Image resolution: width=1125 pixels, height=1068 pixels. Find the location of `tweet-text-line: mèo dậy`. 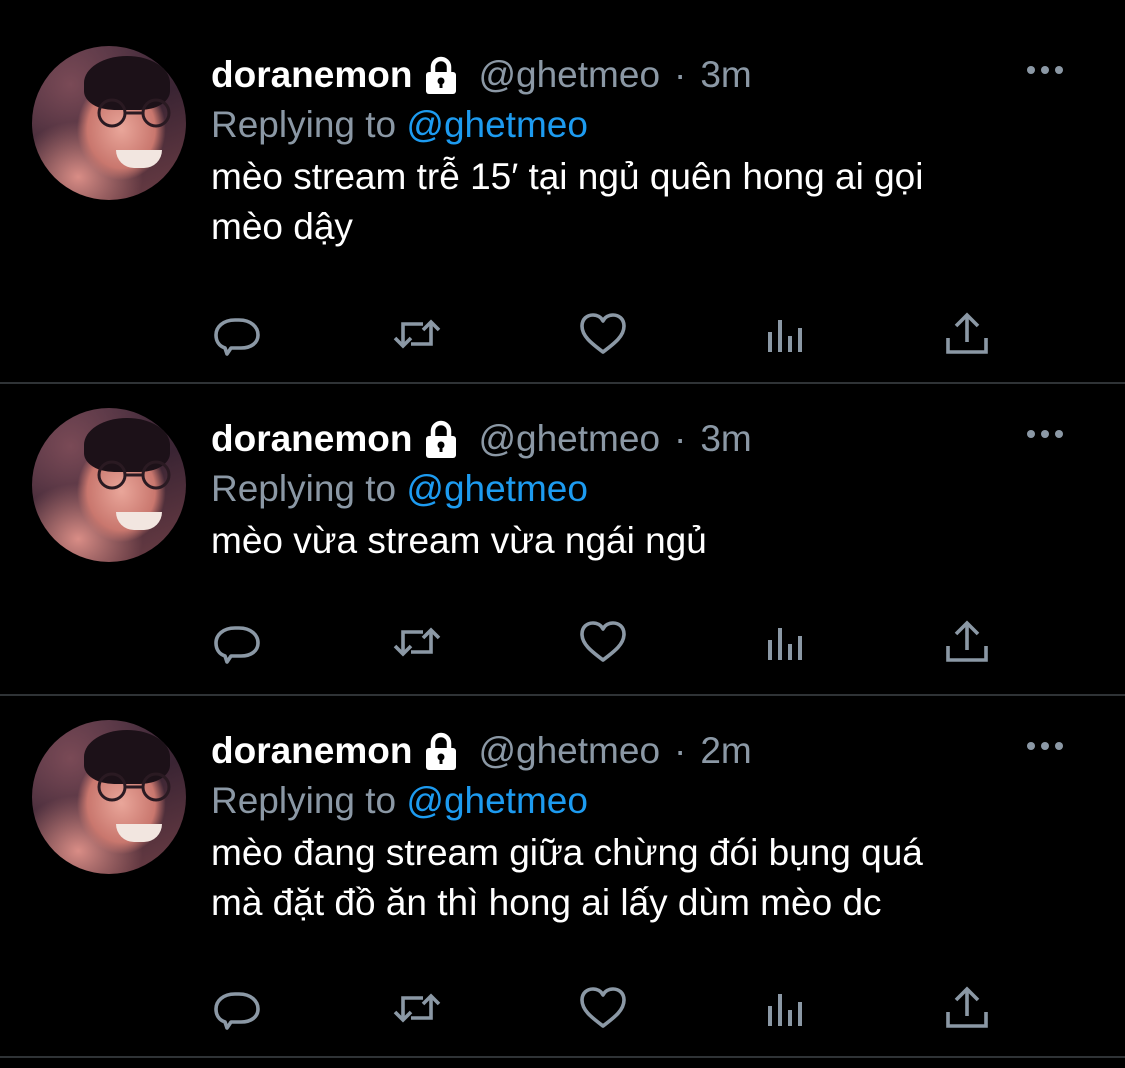

tweet-text-line: mèo dậy is located at coordinates (282, 226).